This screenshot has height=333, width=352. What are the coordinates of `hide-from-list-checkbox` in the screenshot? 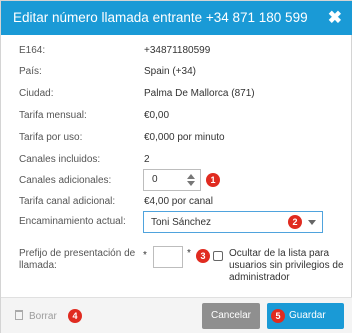 It's located at (218, 256).